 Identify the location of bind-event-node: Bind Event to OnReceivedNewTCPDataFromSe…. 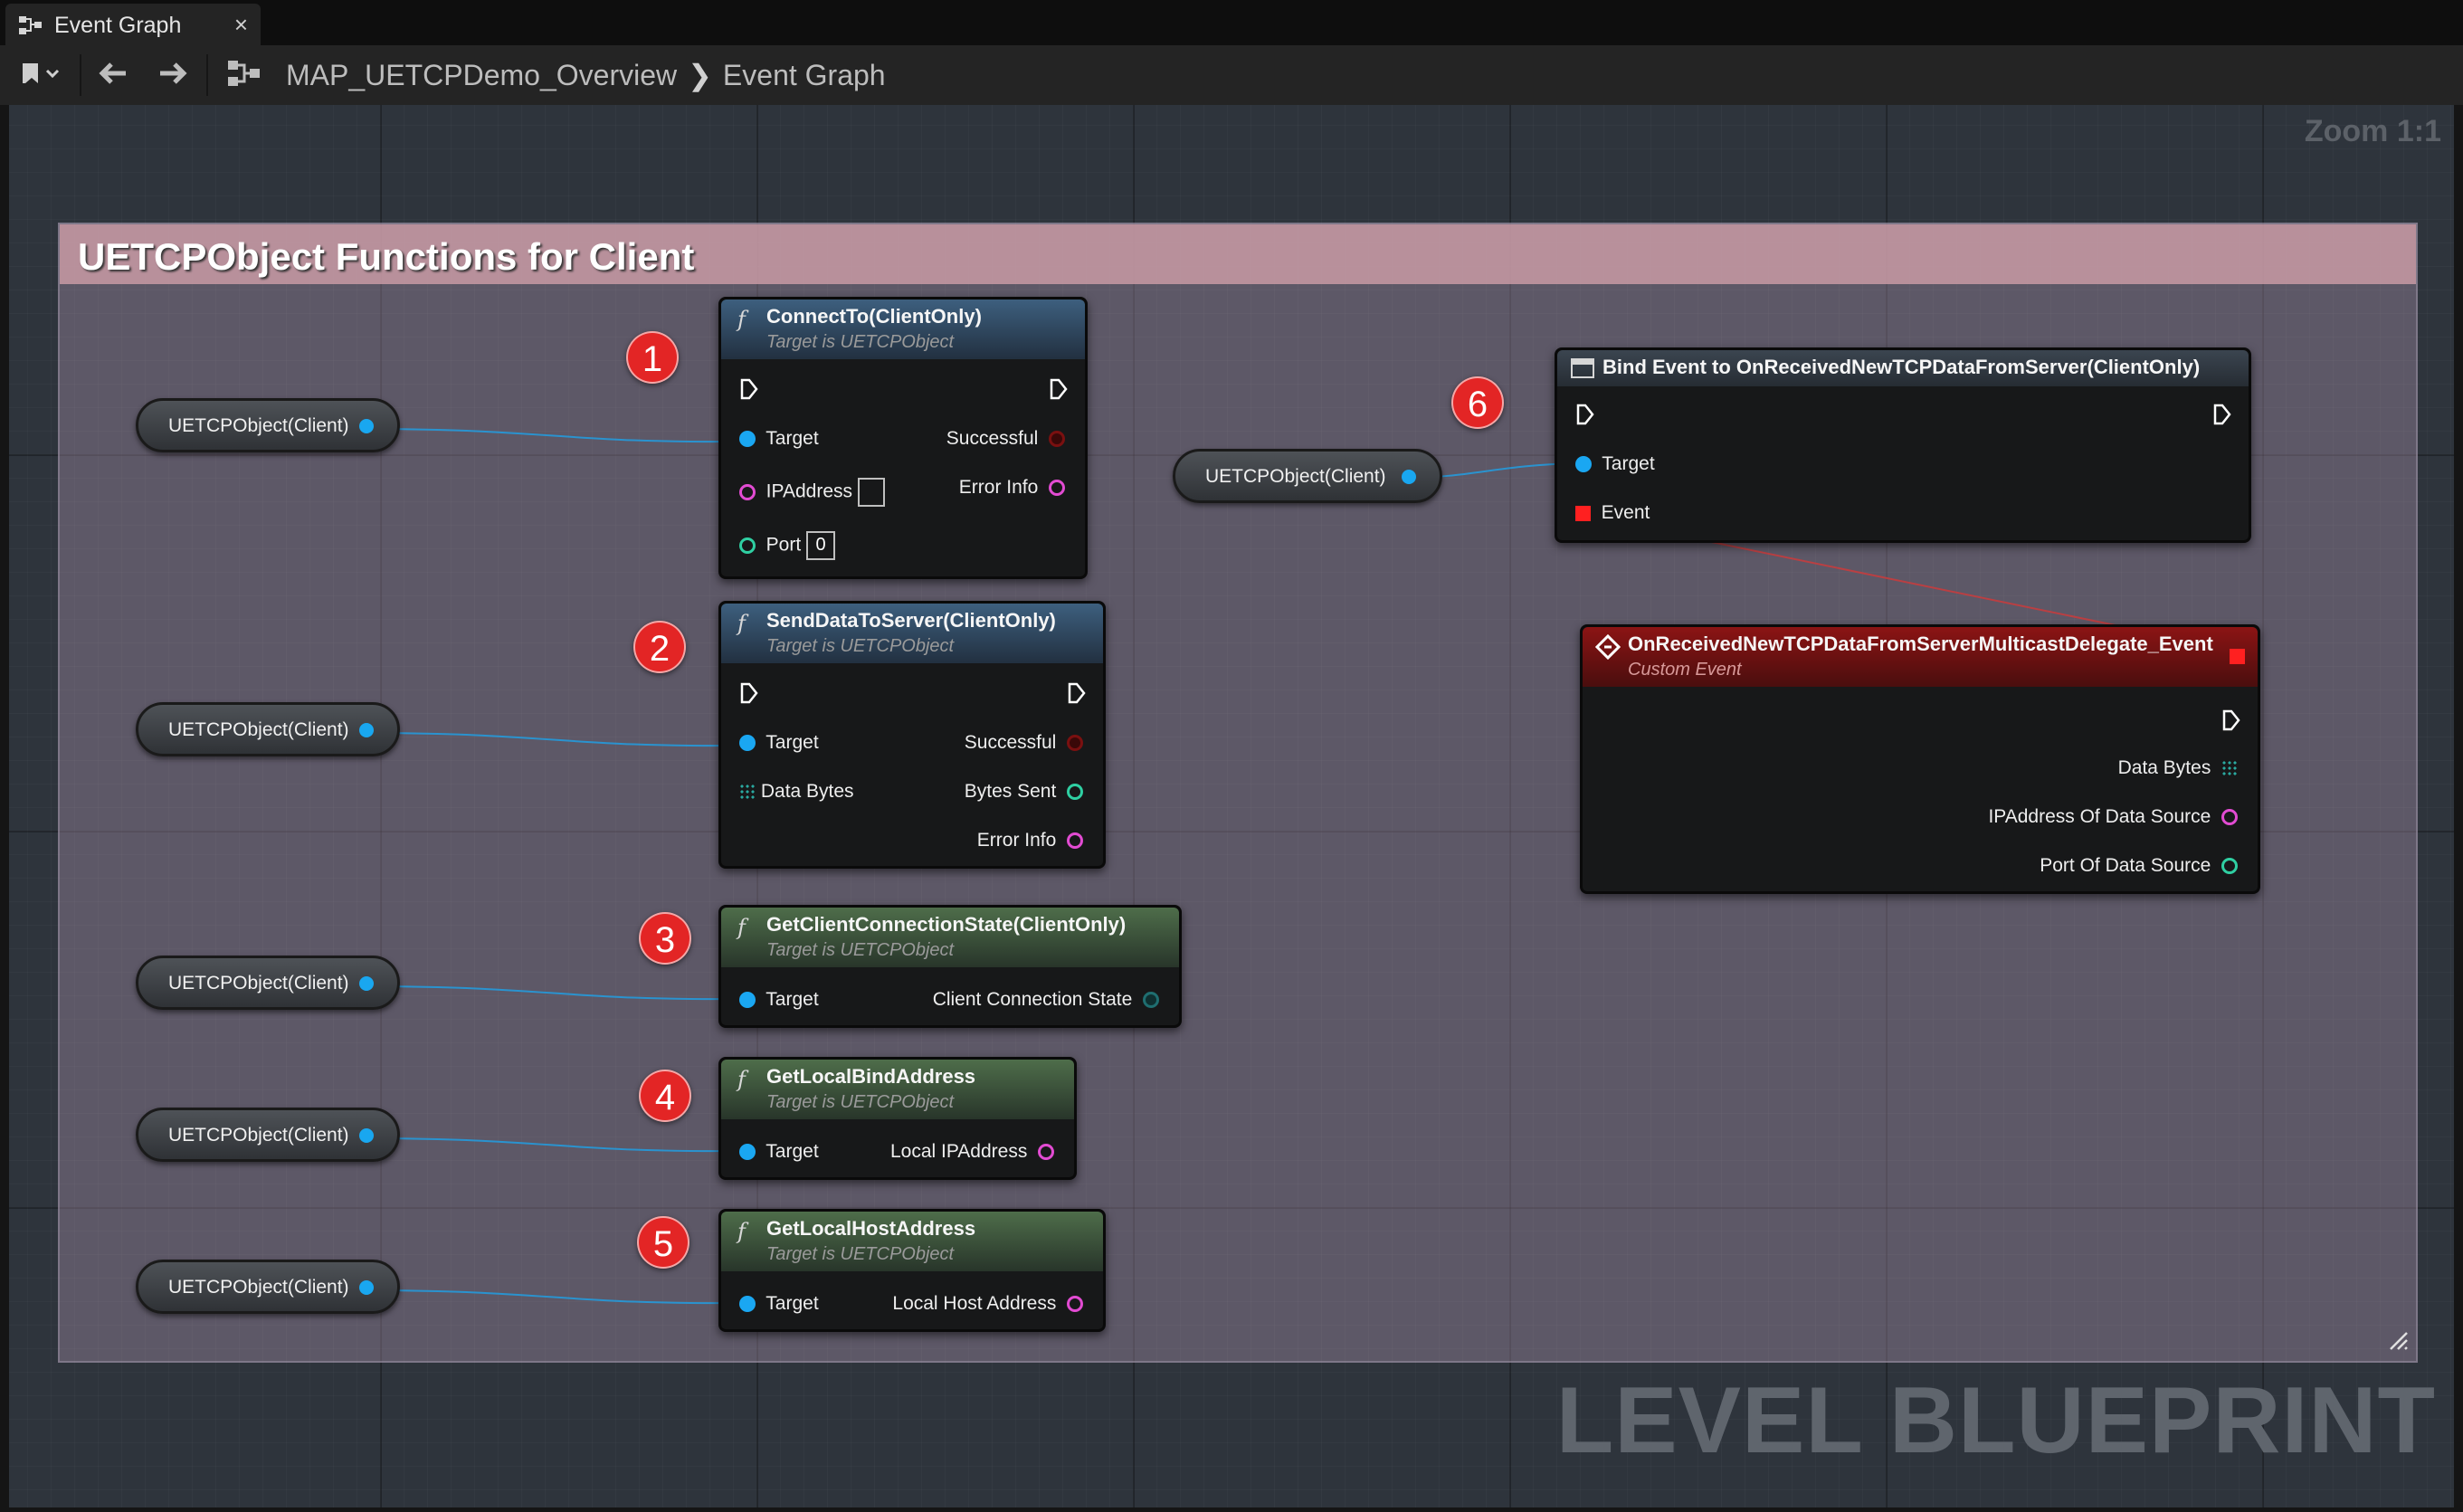
(1903, 445).